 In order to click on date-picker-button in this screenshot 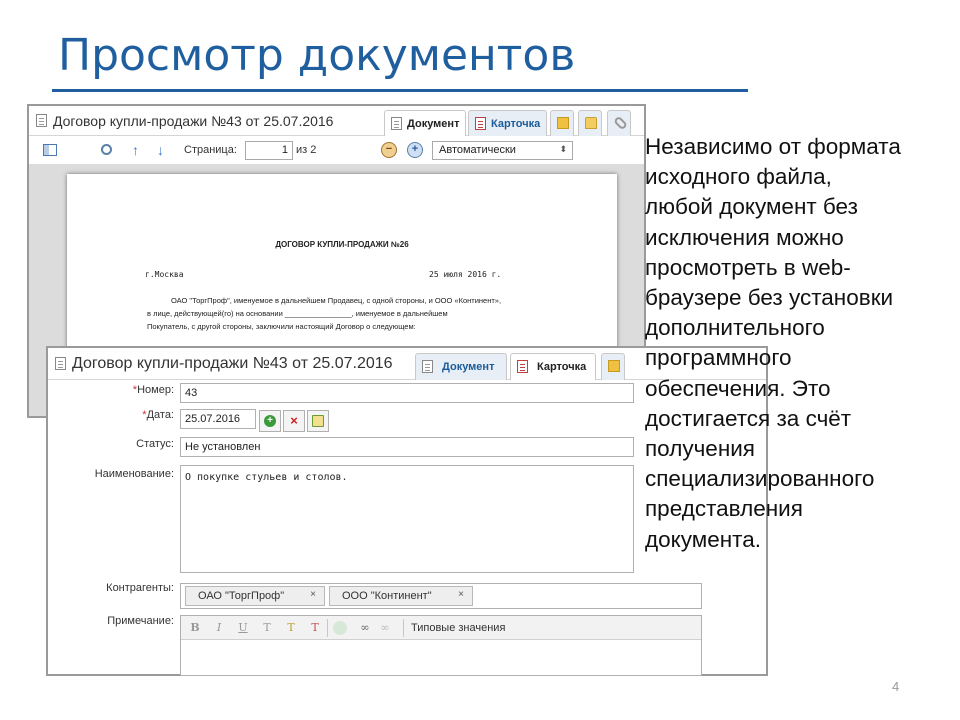, I will do `click(318, 421)`.